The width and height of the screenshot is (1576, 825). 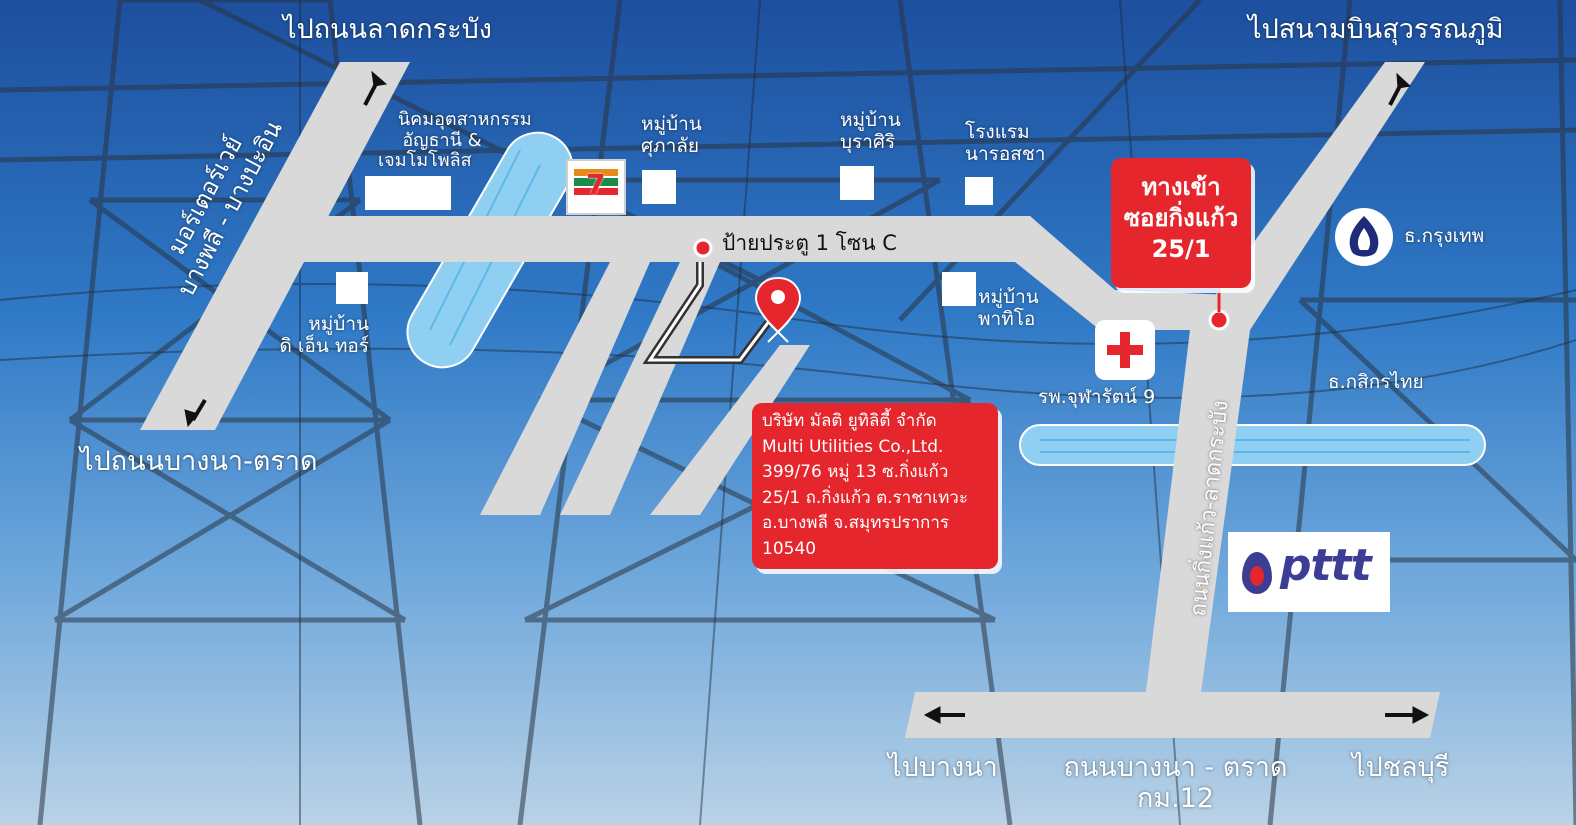 I want to click on label-industrial-line1: นิคมอุตสาหกรรม, so click(x=464, y=119).